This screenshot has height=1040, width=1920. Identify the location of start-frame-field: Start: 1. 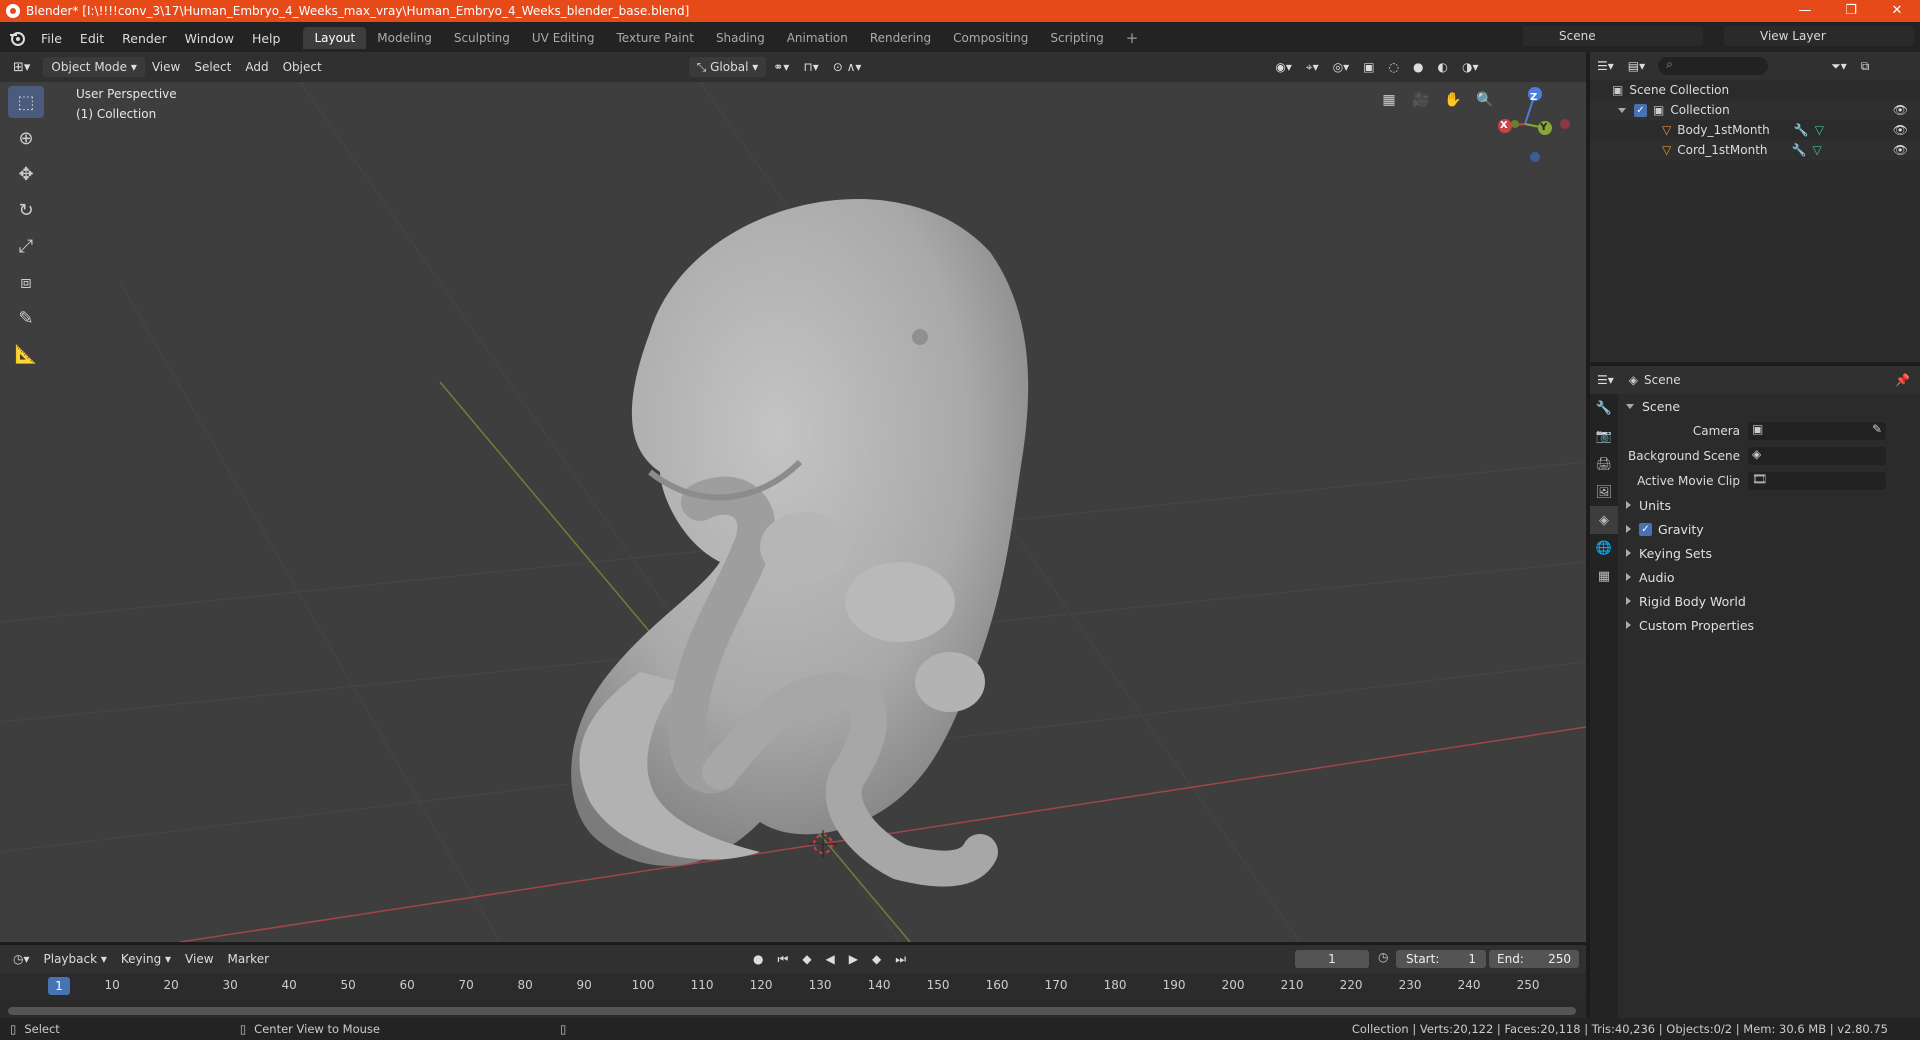
(1441, 959).